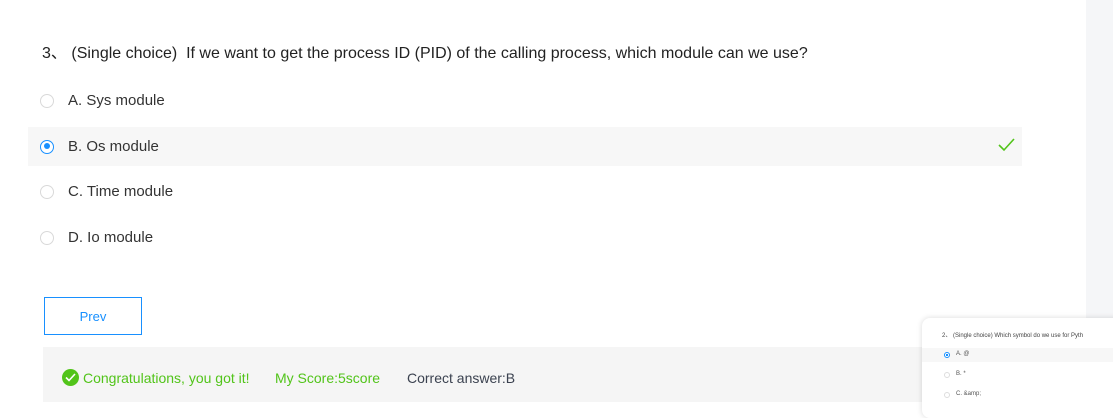  Describe the element at coordinates (525, 100) in the screenshot. I see `option-a: A. Sys module` at that location.